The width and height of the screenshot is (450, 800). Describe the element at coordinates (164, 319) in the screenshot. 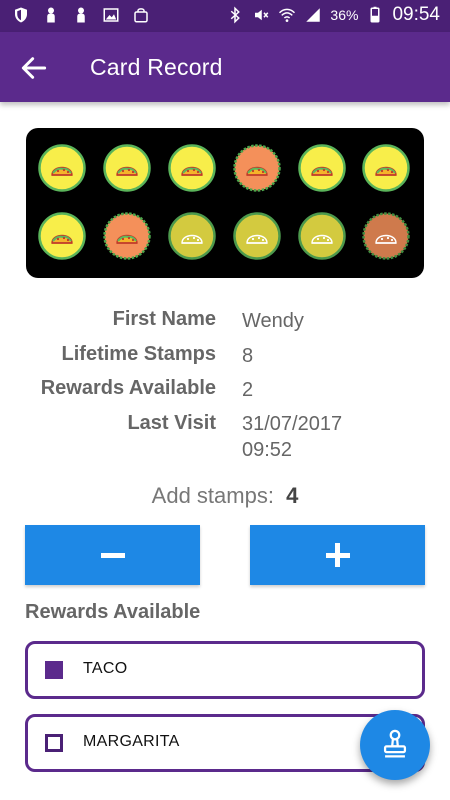

I see `first-name-label: First Name` at that location.